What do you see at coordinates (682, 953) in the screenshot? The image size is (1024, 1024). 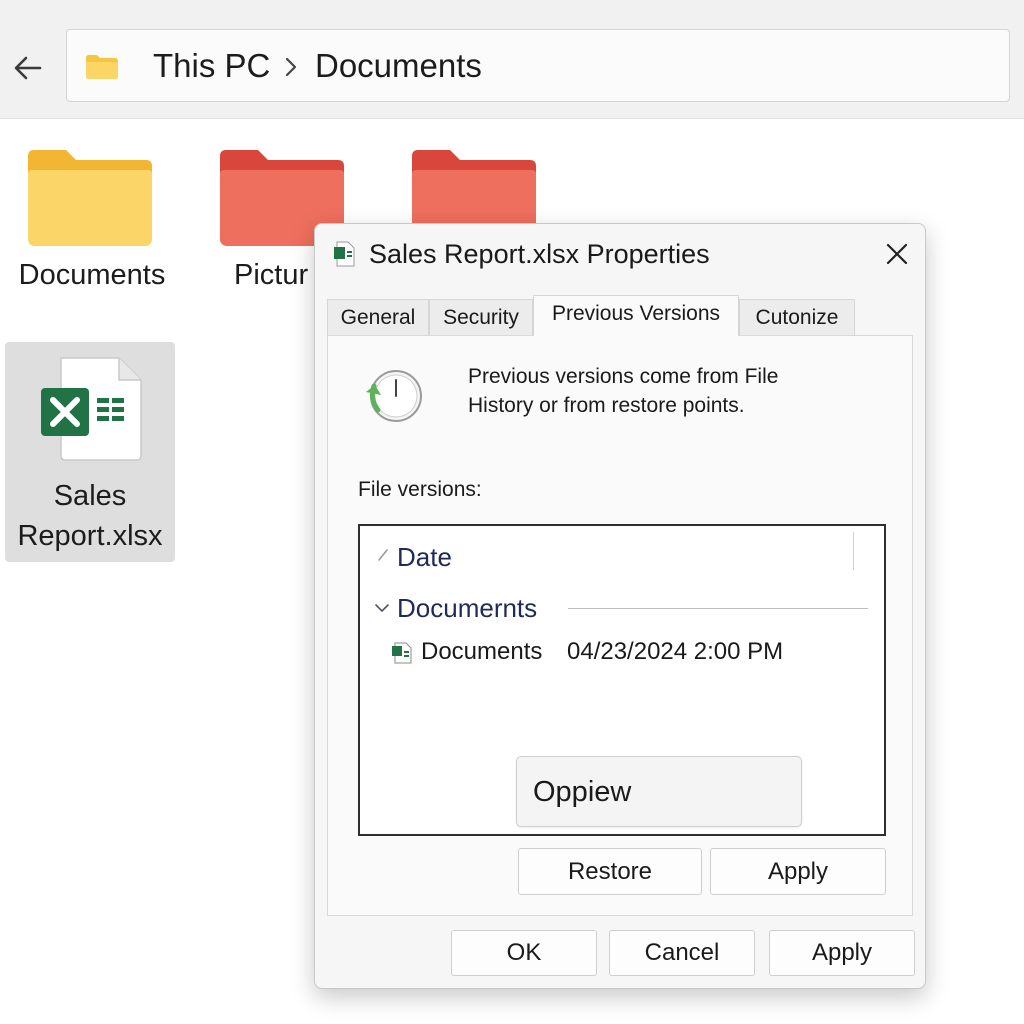 I see `cancel-button: Cancel` at bounding box center [682, 953].